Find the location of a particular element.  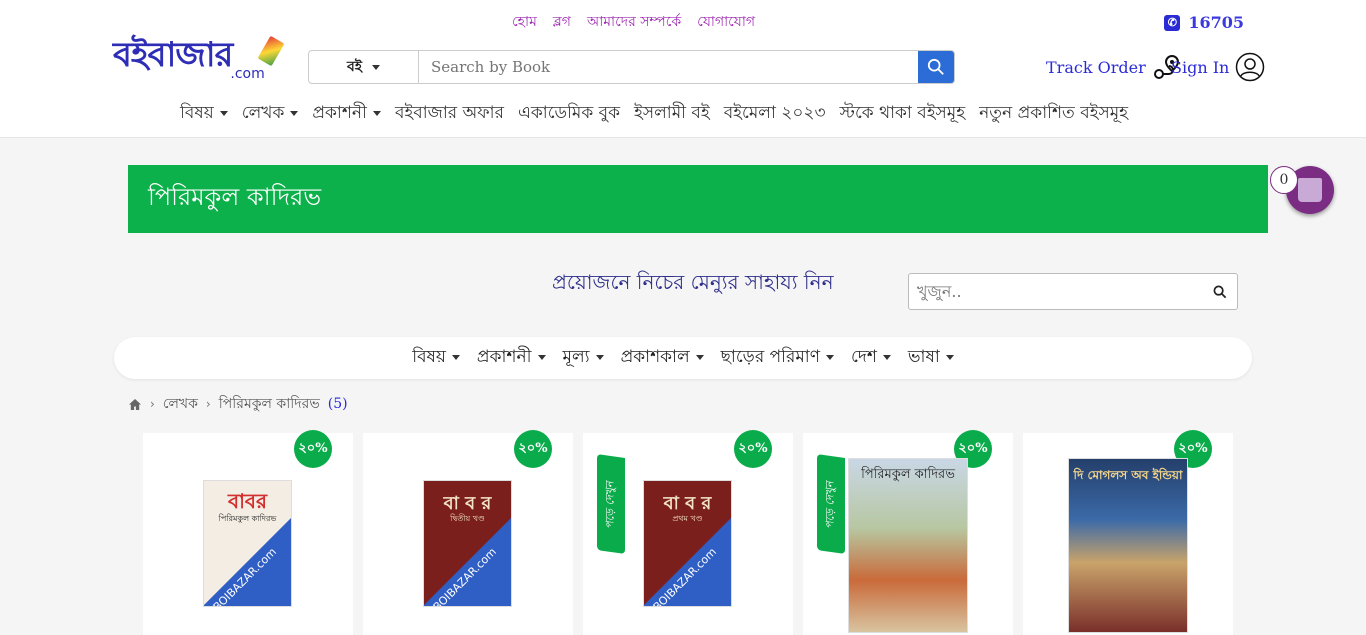

filter-label: ছাড়ের পরিমাণ is located at coordinates (770, 357).